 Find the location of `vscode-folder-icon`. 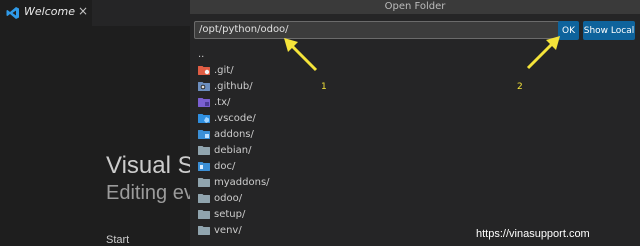

vscode-folder-icon is located at coordinates (204, 118).